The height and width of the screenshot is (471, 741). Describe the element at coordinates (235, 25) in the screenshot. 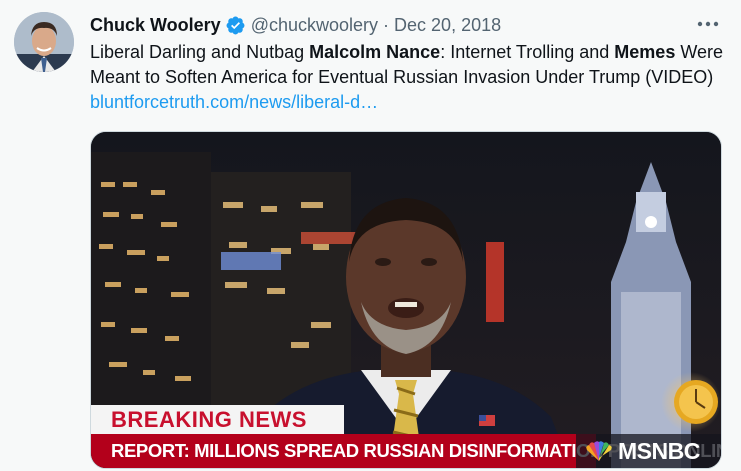

I see `verified-badge-icon` at that location.